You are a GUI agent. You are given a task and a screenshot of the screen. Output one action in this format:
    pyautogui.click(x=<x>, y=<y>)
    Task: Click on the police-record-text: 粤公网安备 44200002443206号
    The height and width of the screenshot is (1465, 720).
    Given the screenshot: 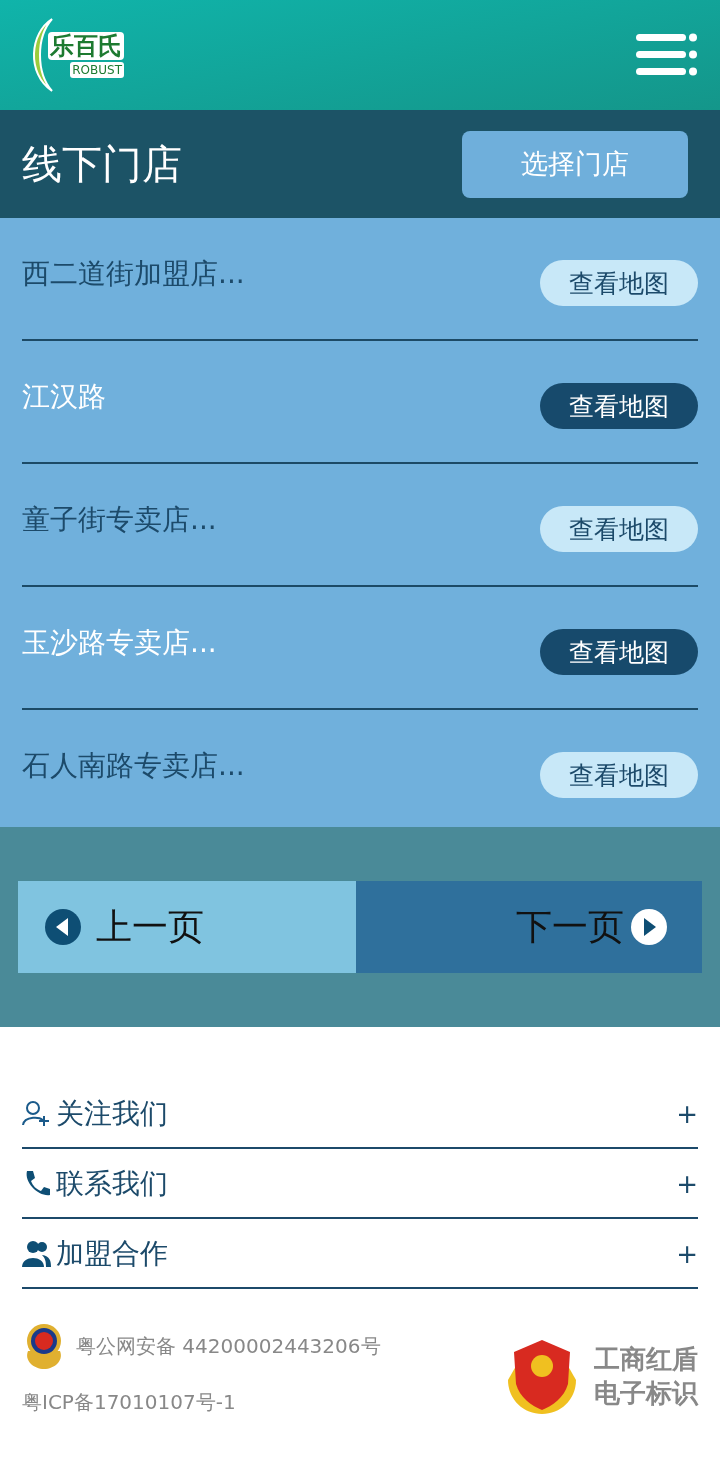 What is the action you would take?
    pyautogui.click(x=228, y=1346)
    